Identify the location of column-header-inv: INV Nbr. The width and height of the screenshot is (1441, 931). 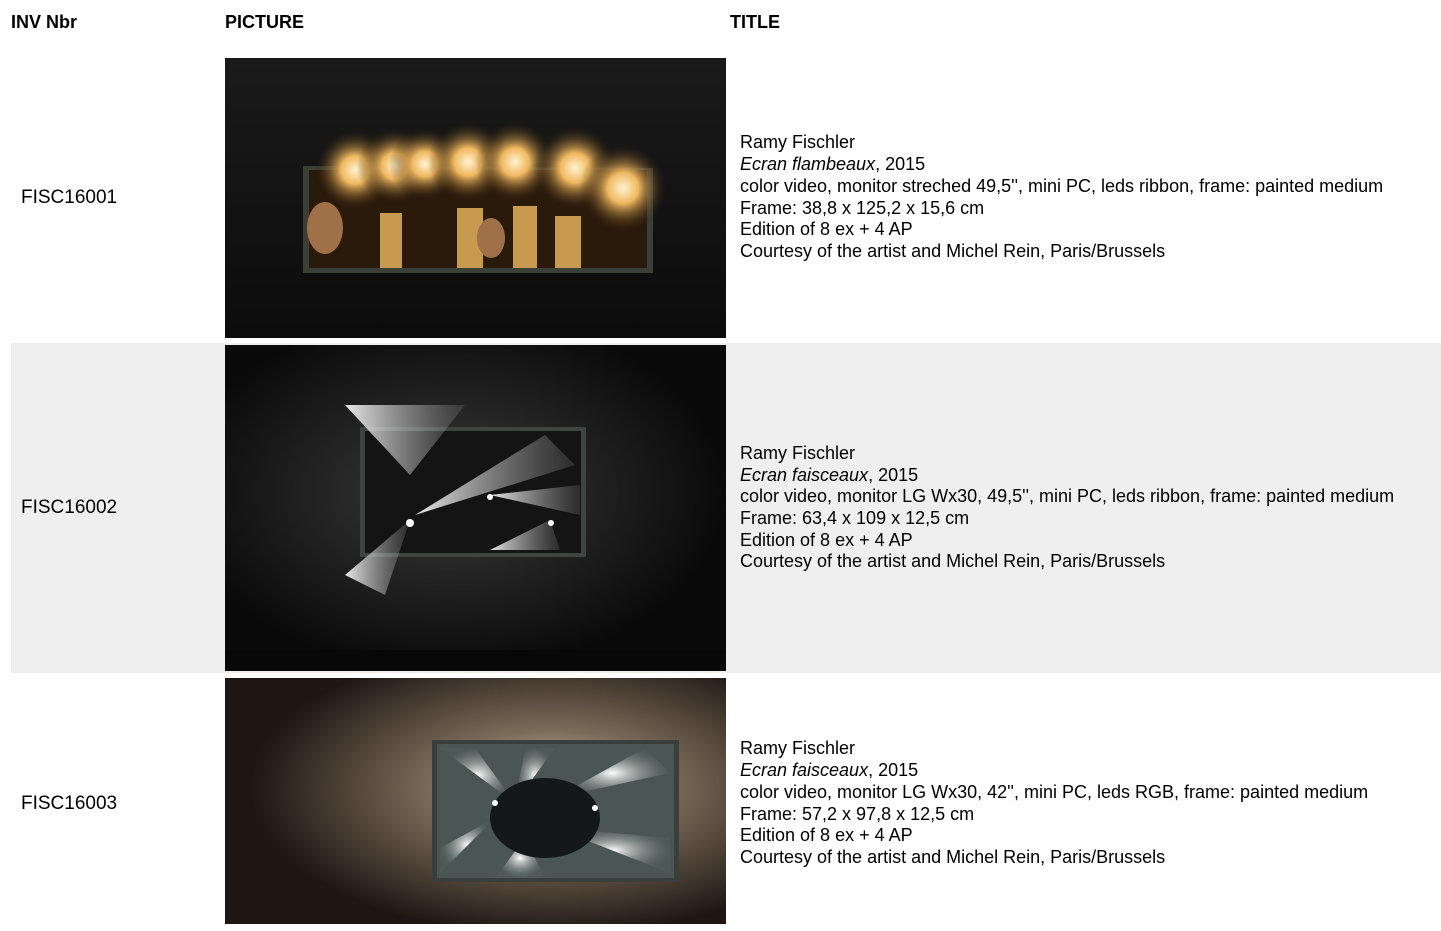
(44, 22).